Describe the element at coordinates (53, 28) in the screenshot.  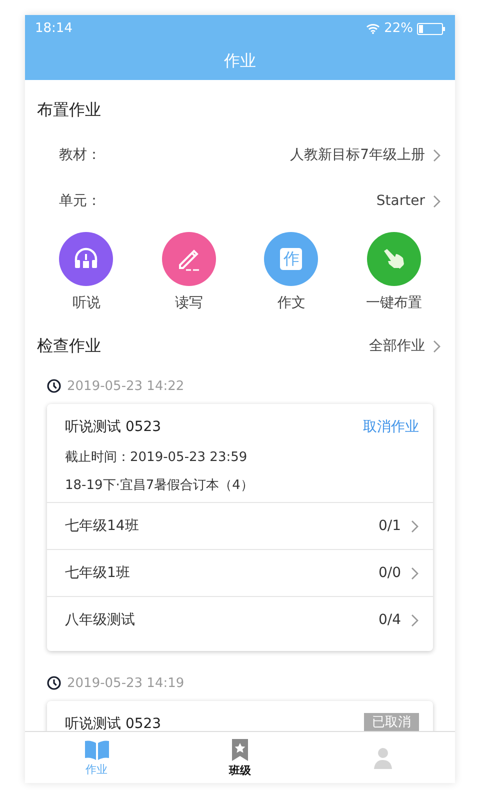
I see `status-time: 18:14` at that location.